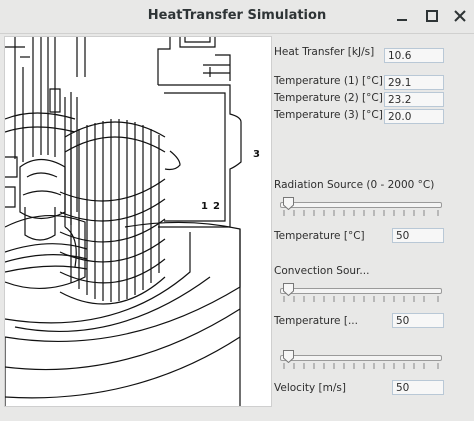  Describe the element at coordinates (414, 99) in the screenshot. I see `temperature-2-field: 23.2` at that location.